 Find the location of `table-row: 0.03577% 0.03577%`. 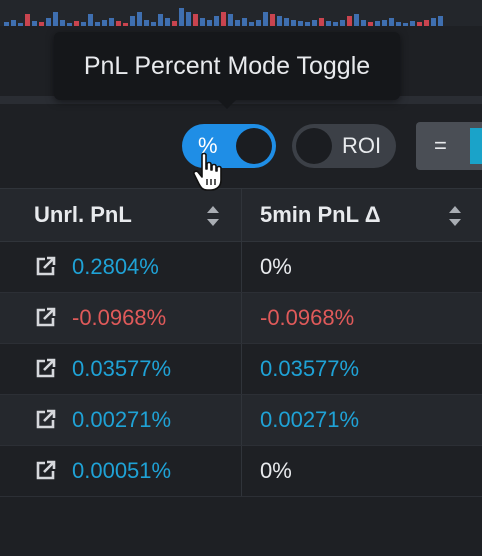

table-row: 0.03577% 0.03577% is located at coordinates (241, 369).